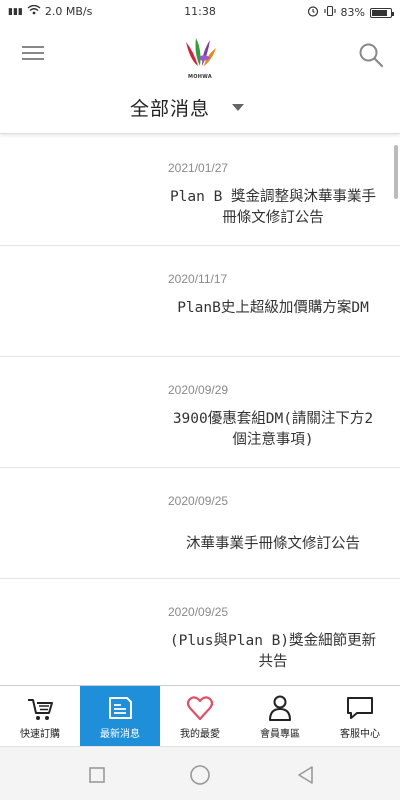 The height and width of the screenshot is (800, 400). I want to click on news-title: 沐華事業手冊條文修訂公告, so click(273, 544).